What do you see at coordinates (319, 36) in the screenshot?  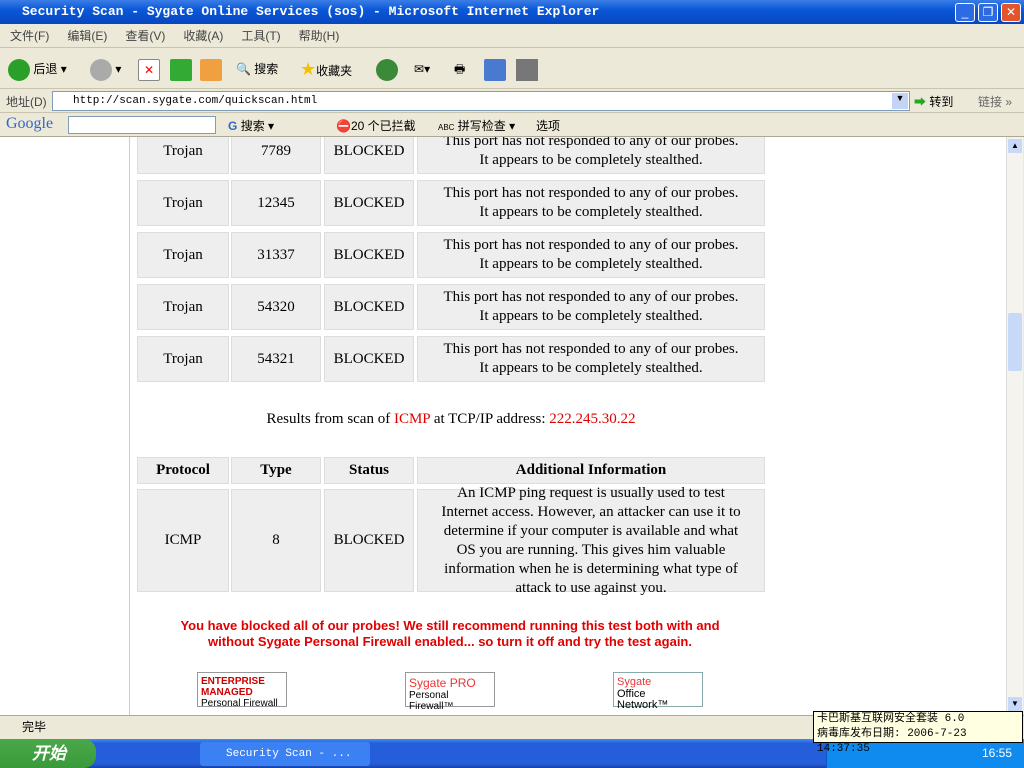 I see `menu-help: 帮助(H)` at bounding box center [319, 36].